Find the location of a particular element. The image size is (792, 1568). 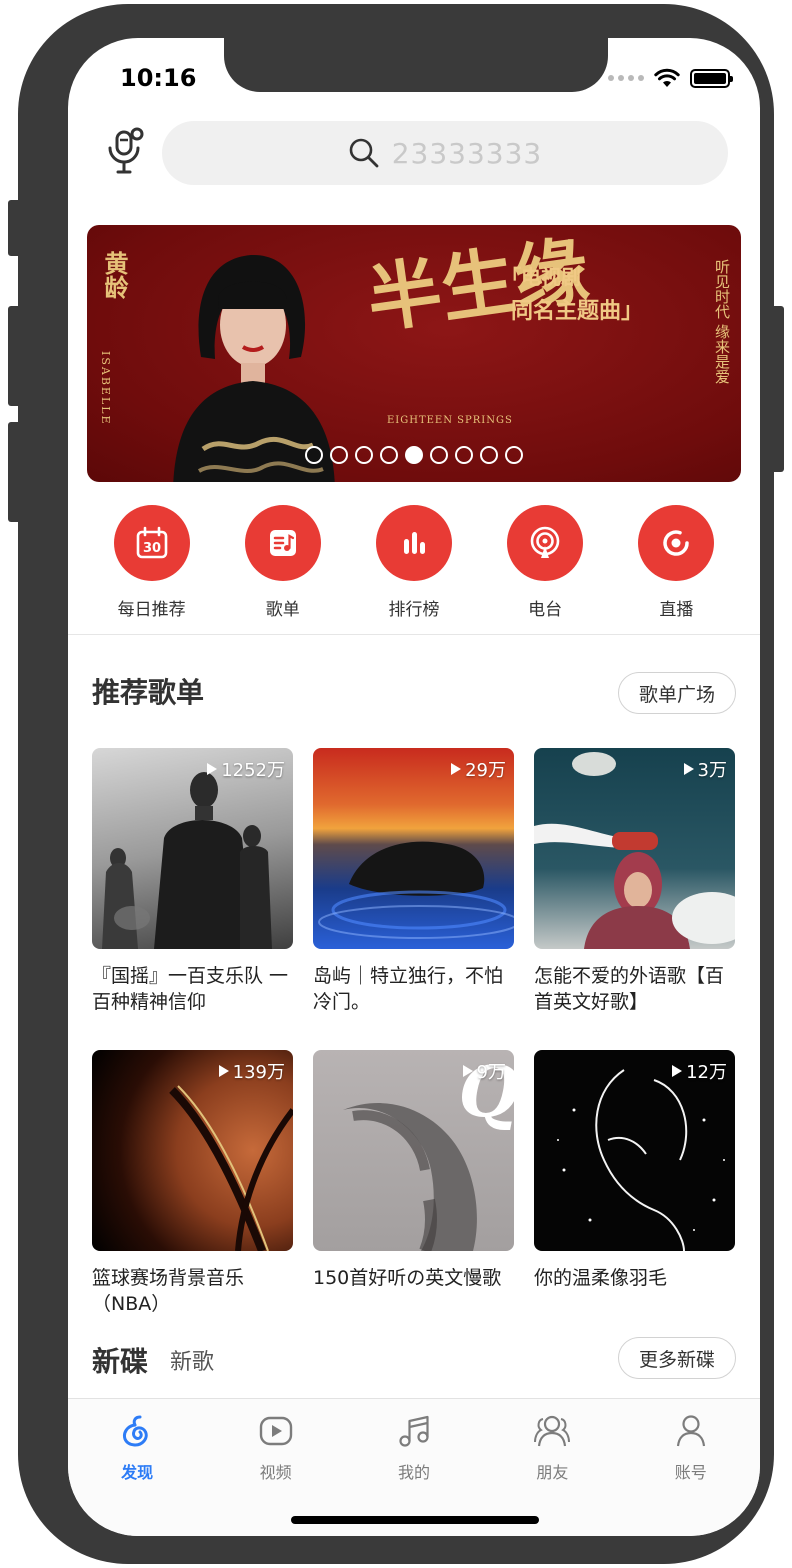

playlist-card: 29万 岛屿｜特立独行，不怕冷门。 is located at coordinates (413, 899).